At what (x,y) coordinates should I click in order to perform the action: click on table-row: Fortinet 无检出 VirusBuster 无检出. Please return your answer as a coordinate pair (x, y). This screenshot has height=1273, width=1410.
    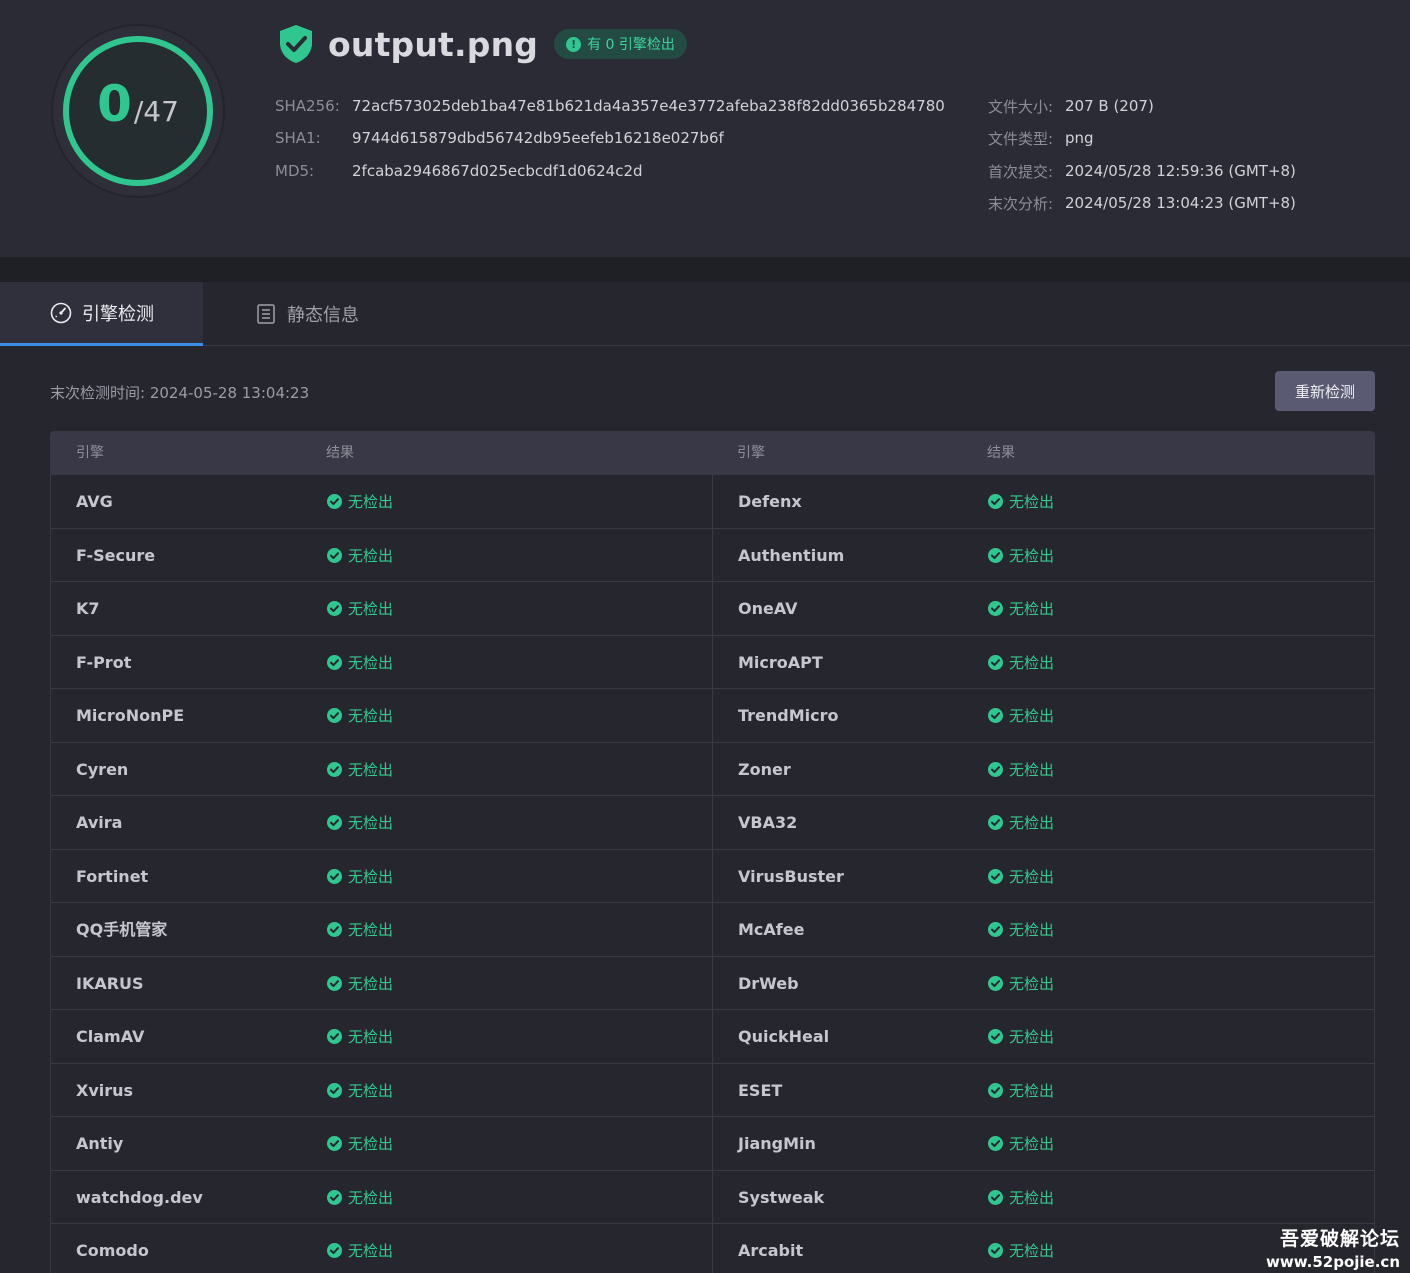
    Looking at the image, I should click on (712, 876).